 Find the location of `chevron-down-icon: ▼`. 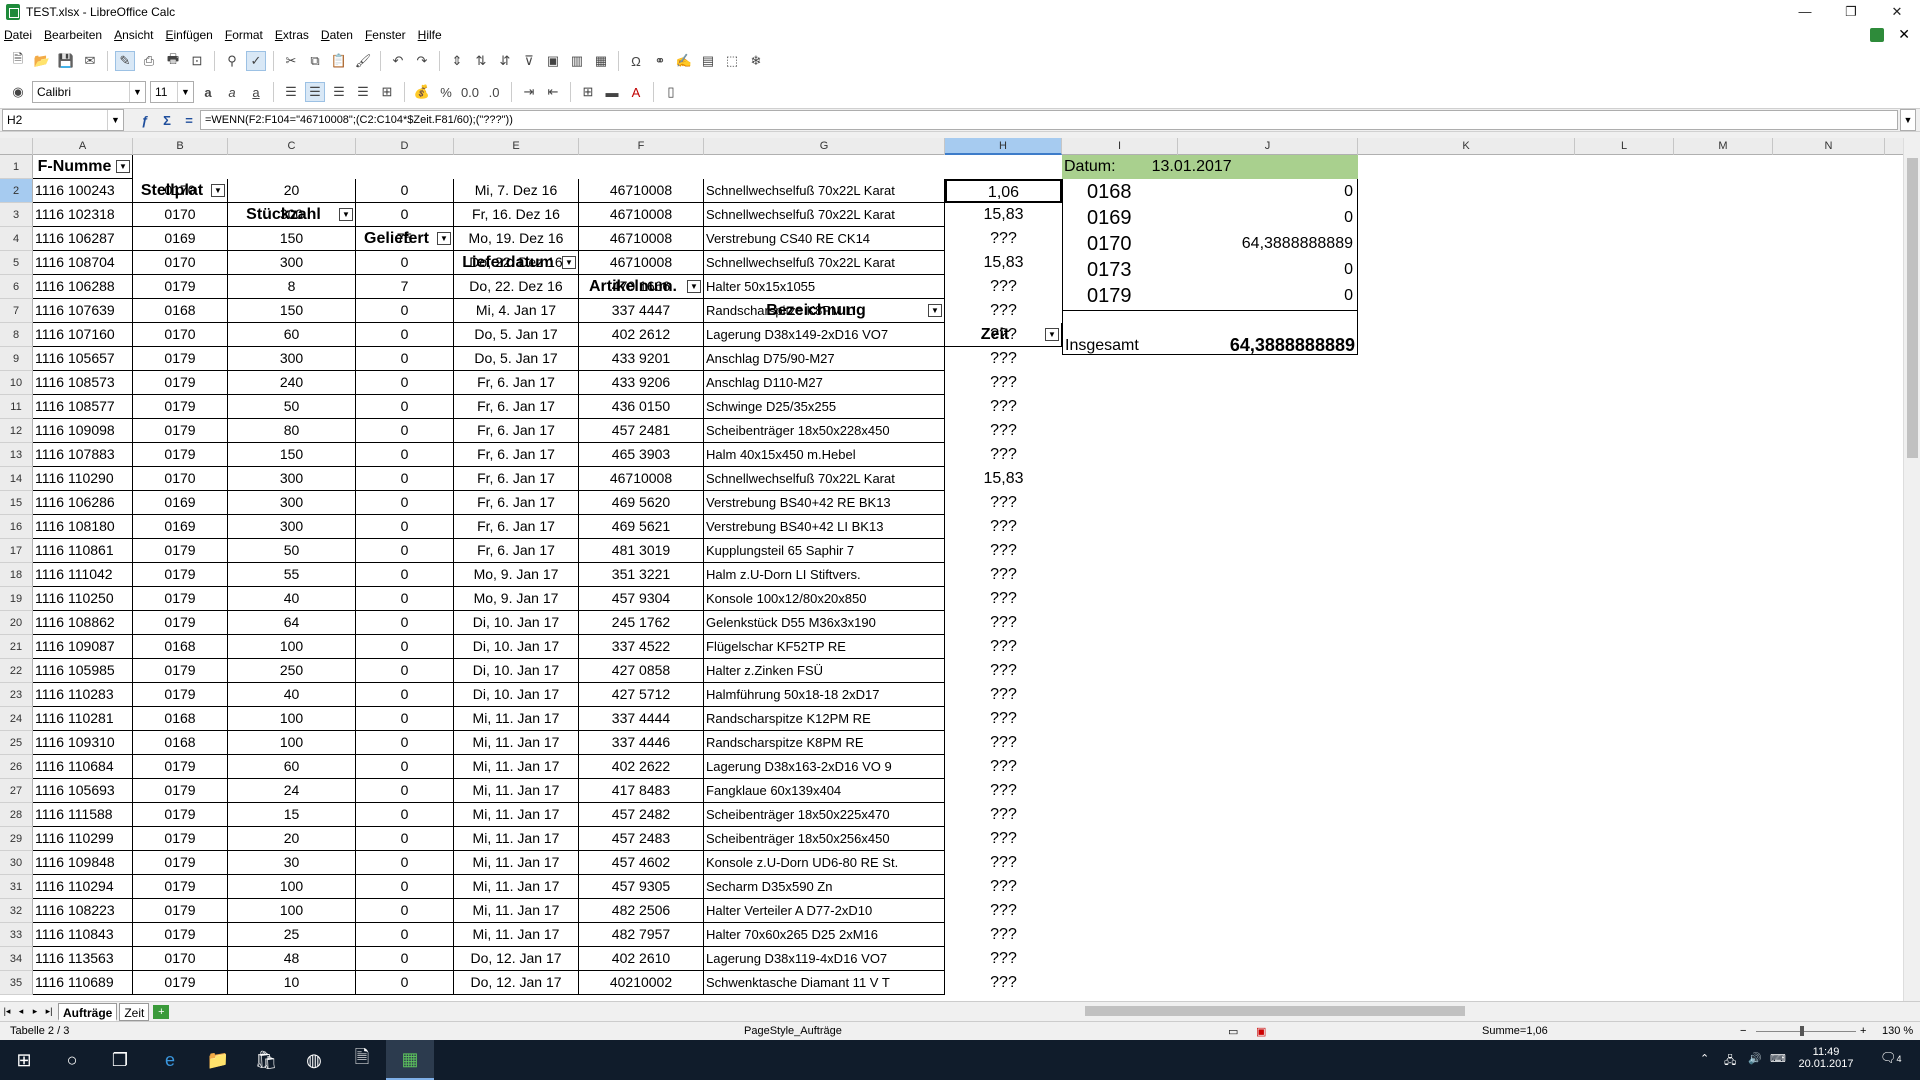

chevron-down-icon: ▼ is located at coordinates (1908, 120).